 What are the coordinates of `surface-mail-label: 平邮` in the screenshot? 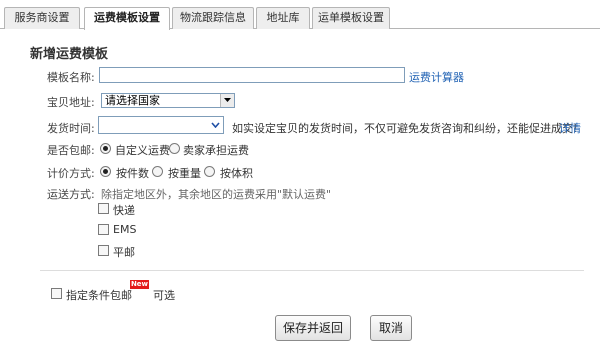 It's located at (124, 252).